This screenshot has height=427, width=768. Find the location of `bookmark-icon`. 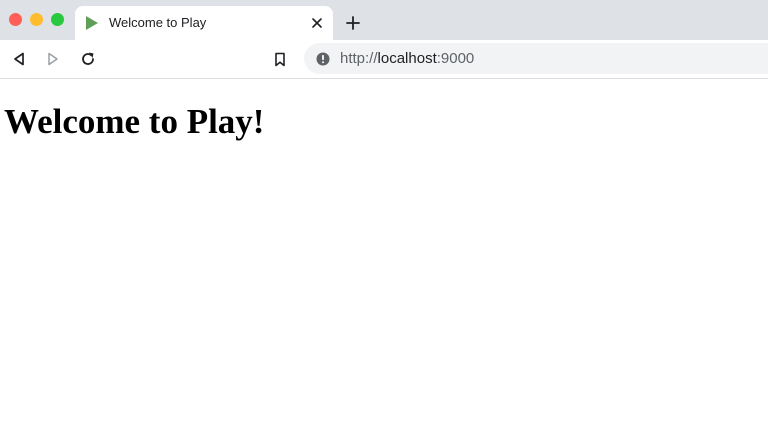

bookmark-icon is located at coordinates (280, 59).